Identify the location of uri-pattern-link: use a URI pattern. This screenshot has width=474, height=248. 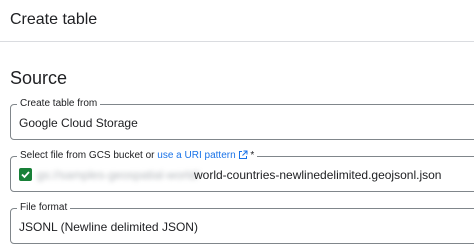
(196, 155).